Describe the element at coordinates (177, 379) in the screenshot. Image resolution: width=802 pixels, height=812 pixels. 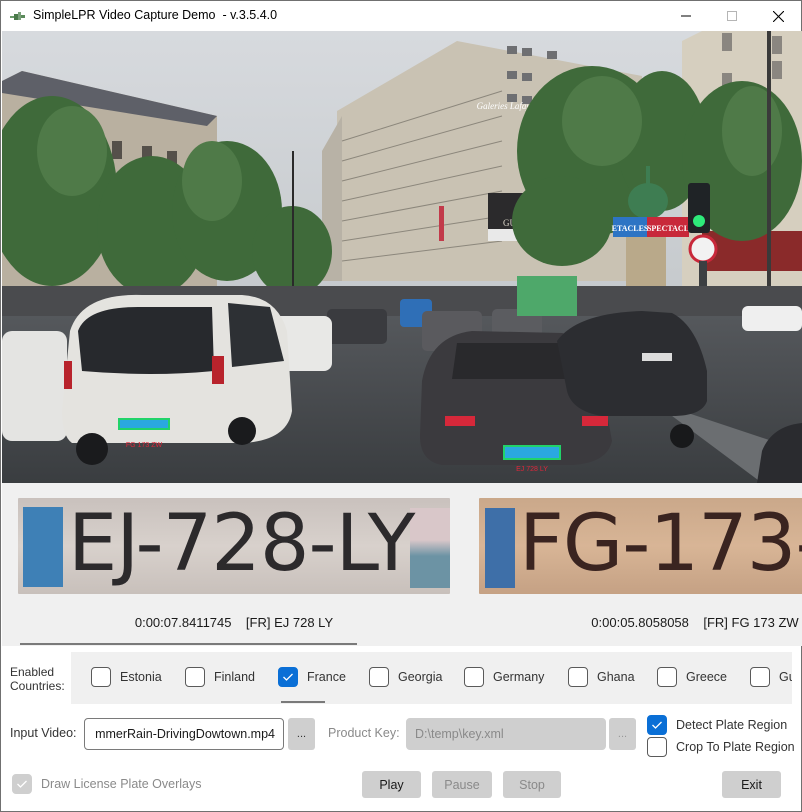
I see `white-van: FG 173 ZW` at that location.